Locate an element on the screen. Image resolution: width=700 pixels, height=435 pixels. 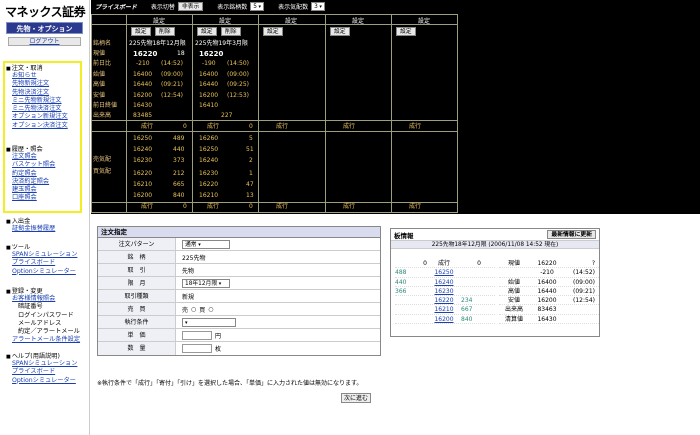
buy-radio: ○ is located at coordinates (210, 309).